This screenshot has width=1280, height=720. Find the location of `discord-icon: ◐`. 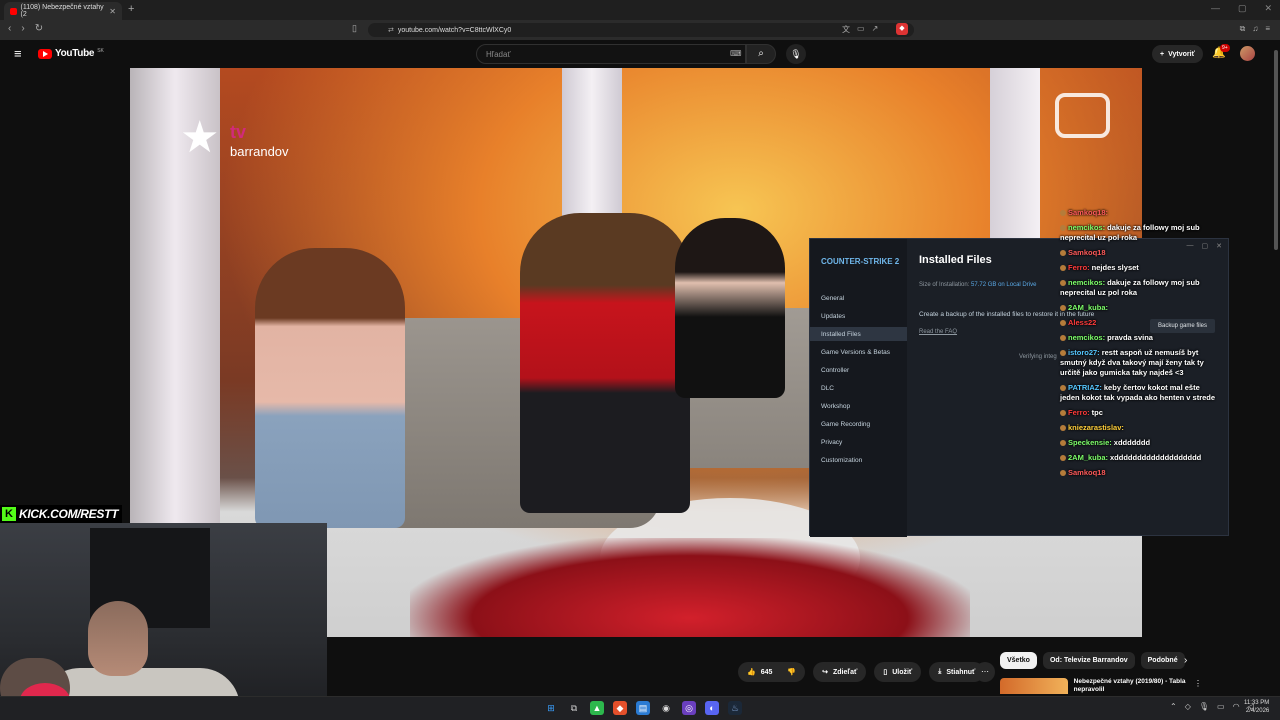

discord-icon: ◐ is located at coordinates (712, 708).